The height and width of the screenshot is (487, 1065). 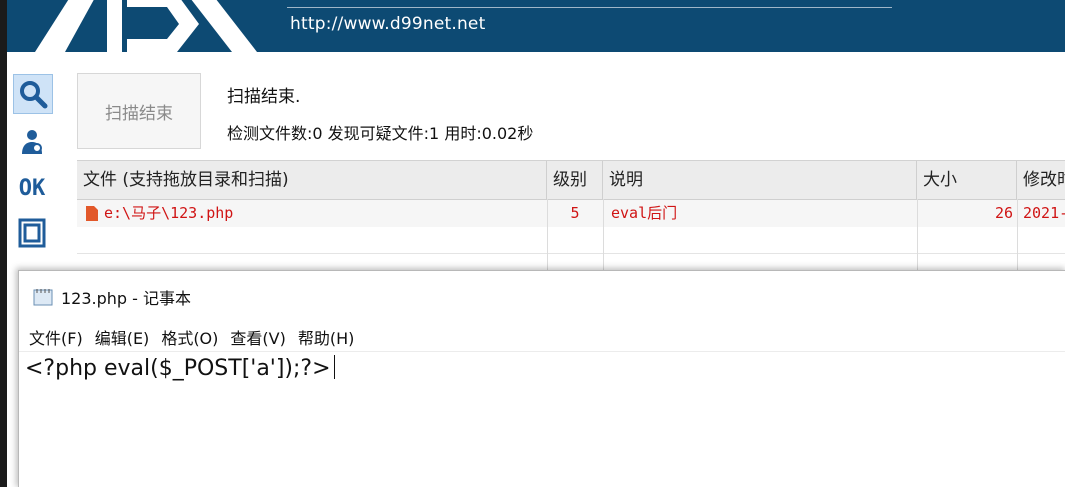 I want to click on results-table-header: 文件 (支持拖放目录和扫描) 级别 说明 大小 修改时, so click(x=571, y=180).